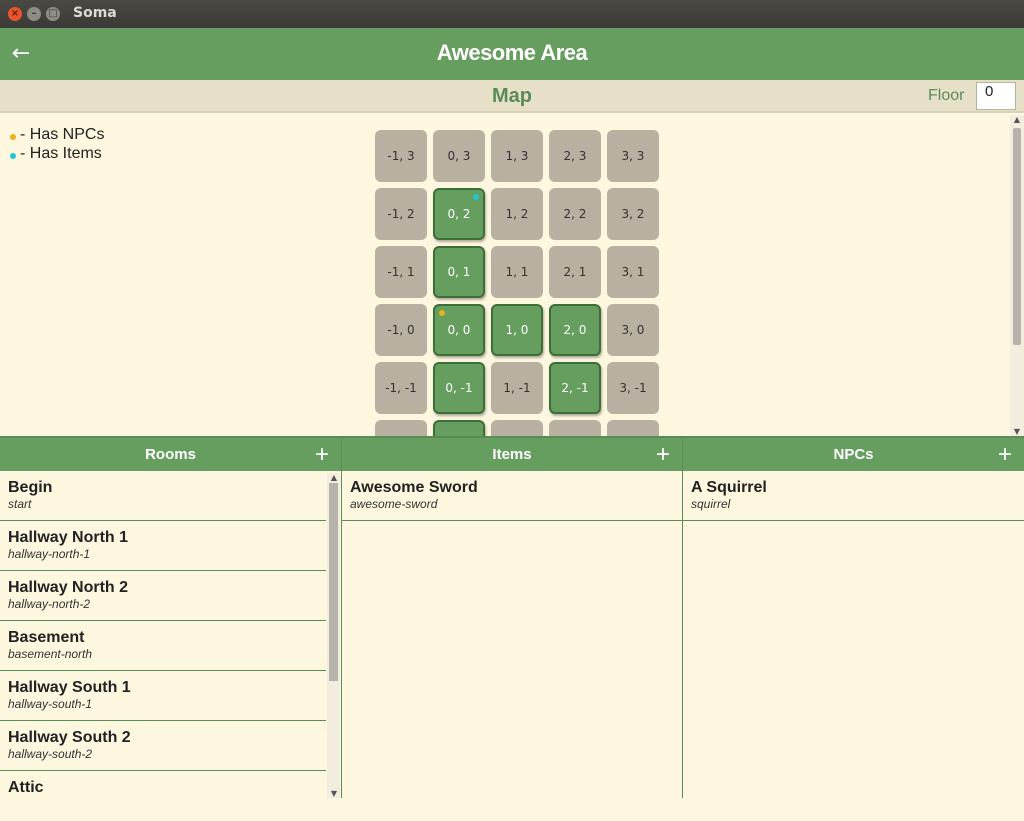 This screenshot has width=1024, height=821. What do you see at coordinates (459, 156) in the screenshot?
I see `room-cell: 0, 3` at bounding box center [459, 156].